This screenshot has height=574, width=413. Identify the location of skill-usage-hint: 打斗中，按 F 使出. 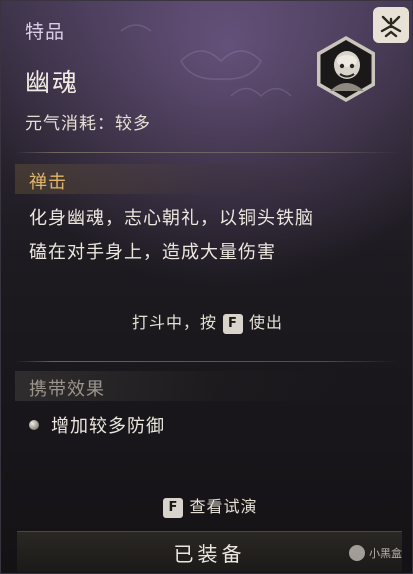
(207, 321).